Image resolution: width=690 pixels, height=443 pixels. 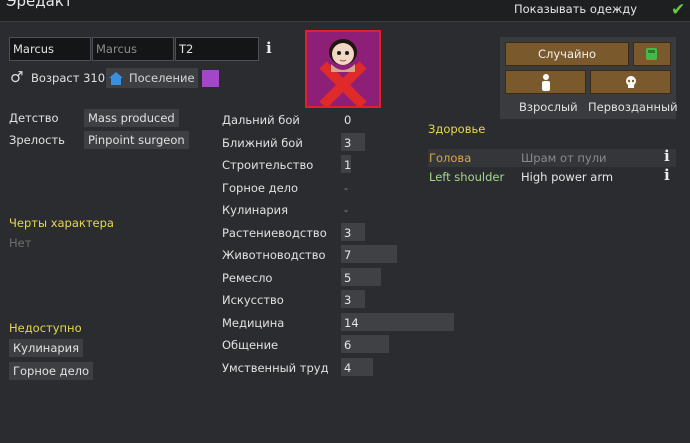 What do you see at coordinates (250, 345) in the screenshot?
I see `skill-name: Общение` at bounding box center [250, 345].